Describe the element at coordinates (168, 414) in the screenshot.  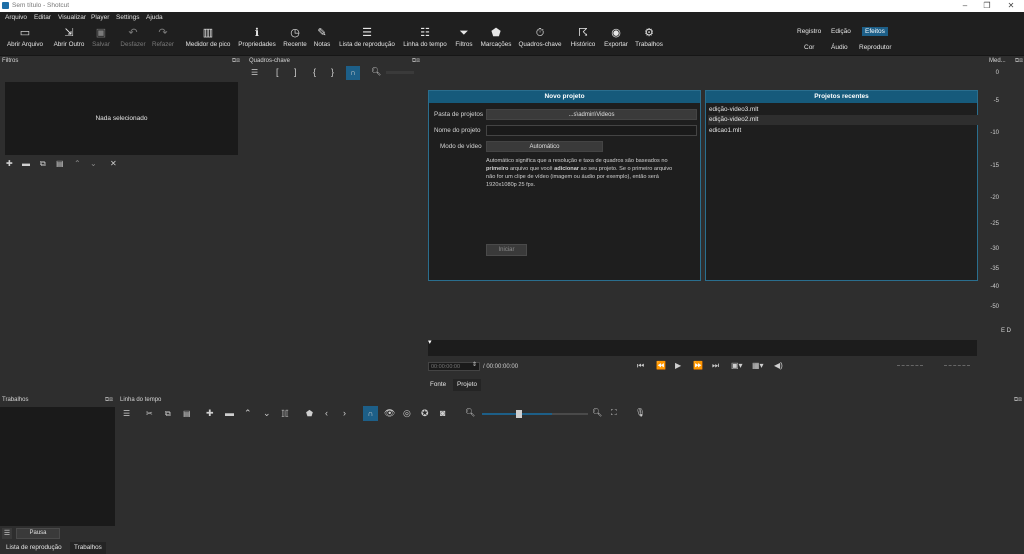
I see `copy-icon: ⧉` at that location.